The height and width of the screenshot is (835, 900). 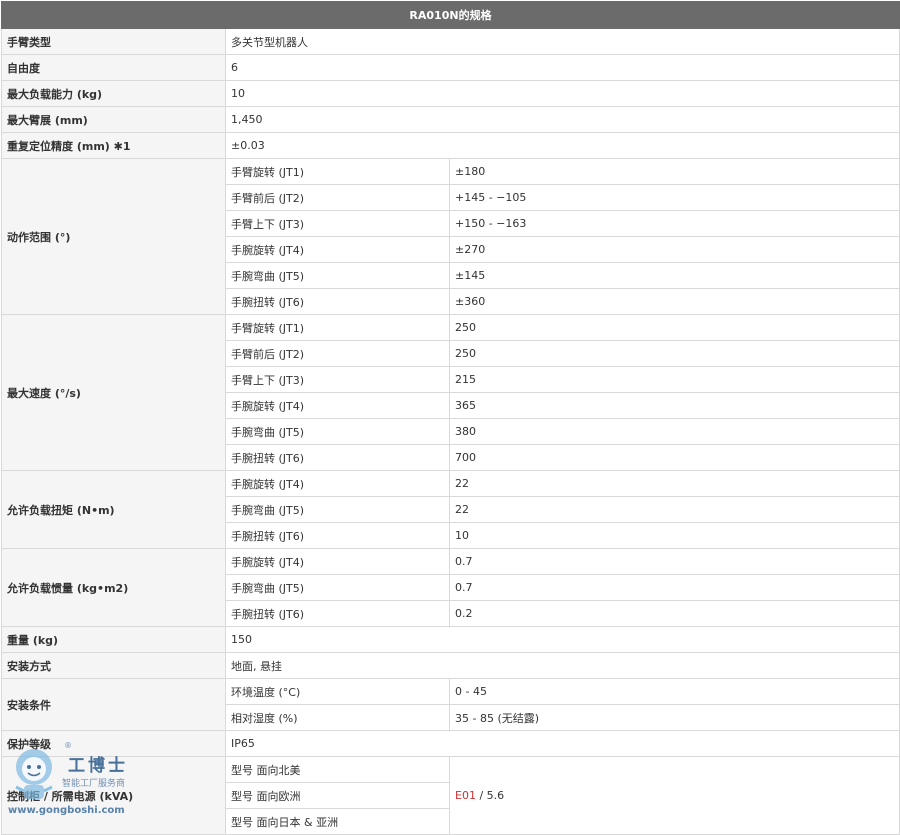 I want to click on controller-code: E01, so click(x=465, y=795).